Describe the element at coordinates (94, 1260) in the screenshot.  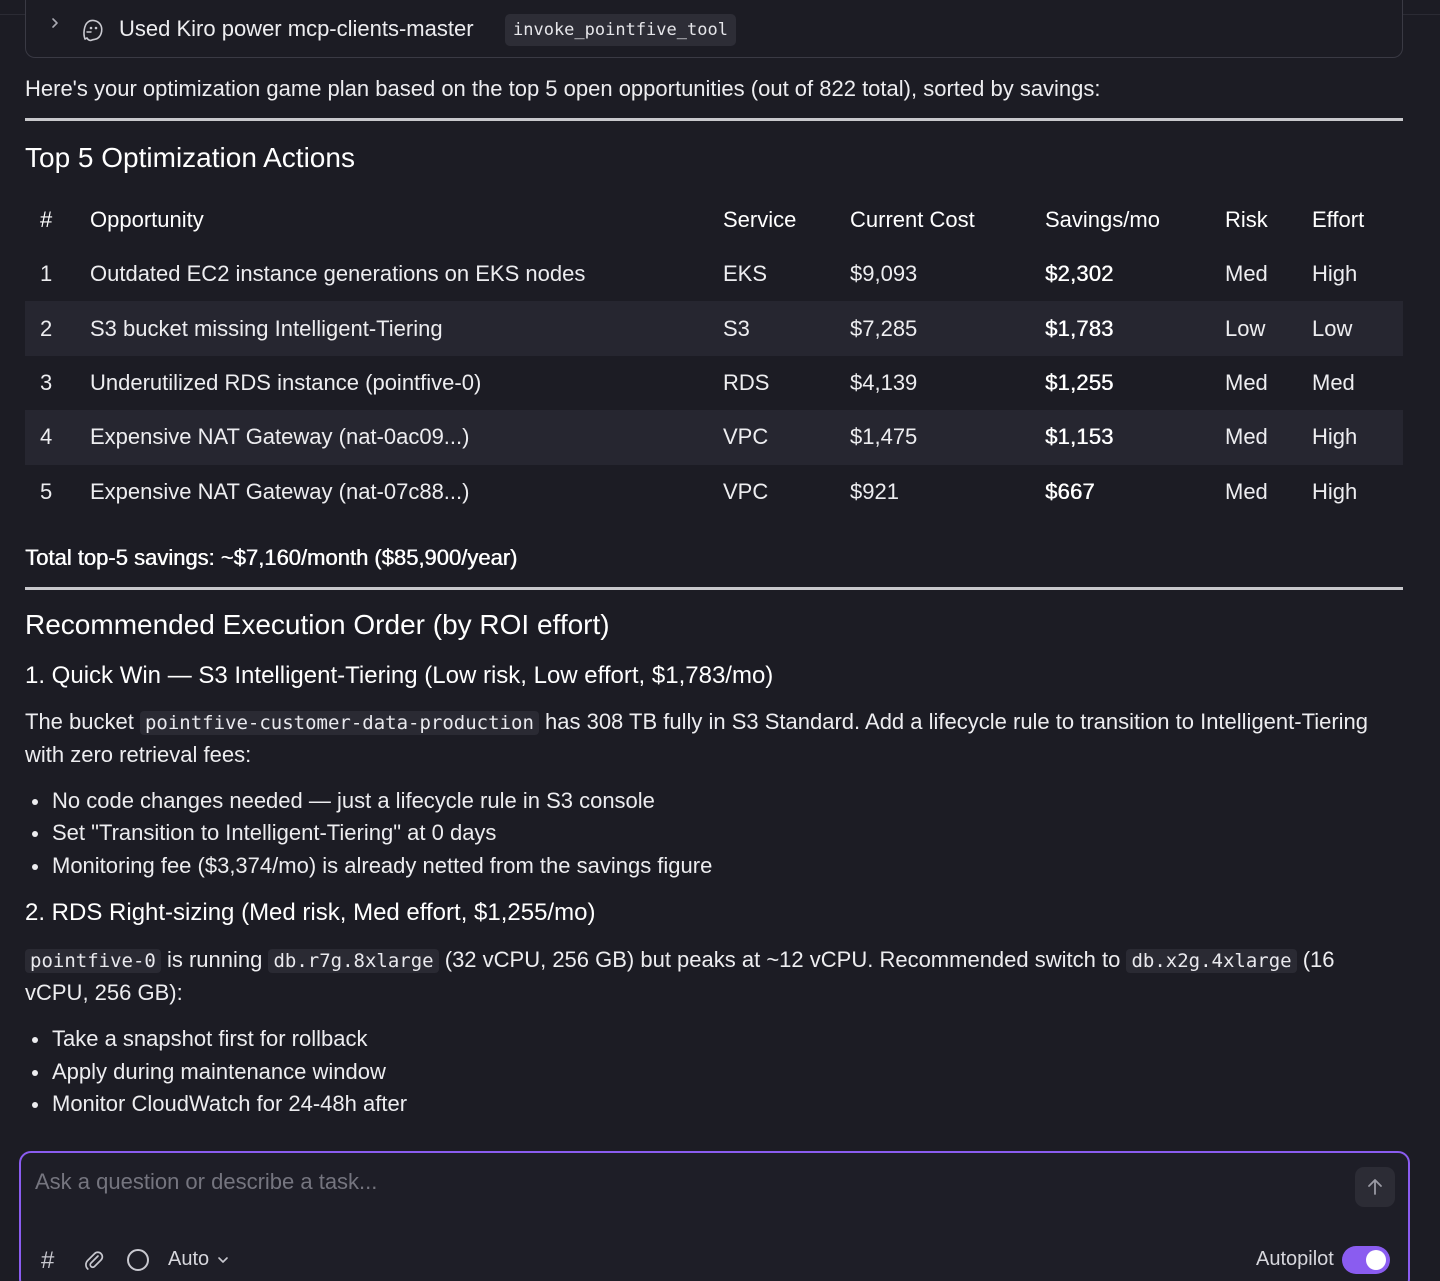
I see `paperclip-icon` at that location.